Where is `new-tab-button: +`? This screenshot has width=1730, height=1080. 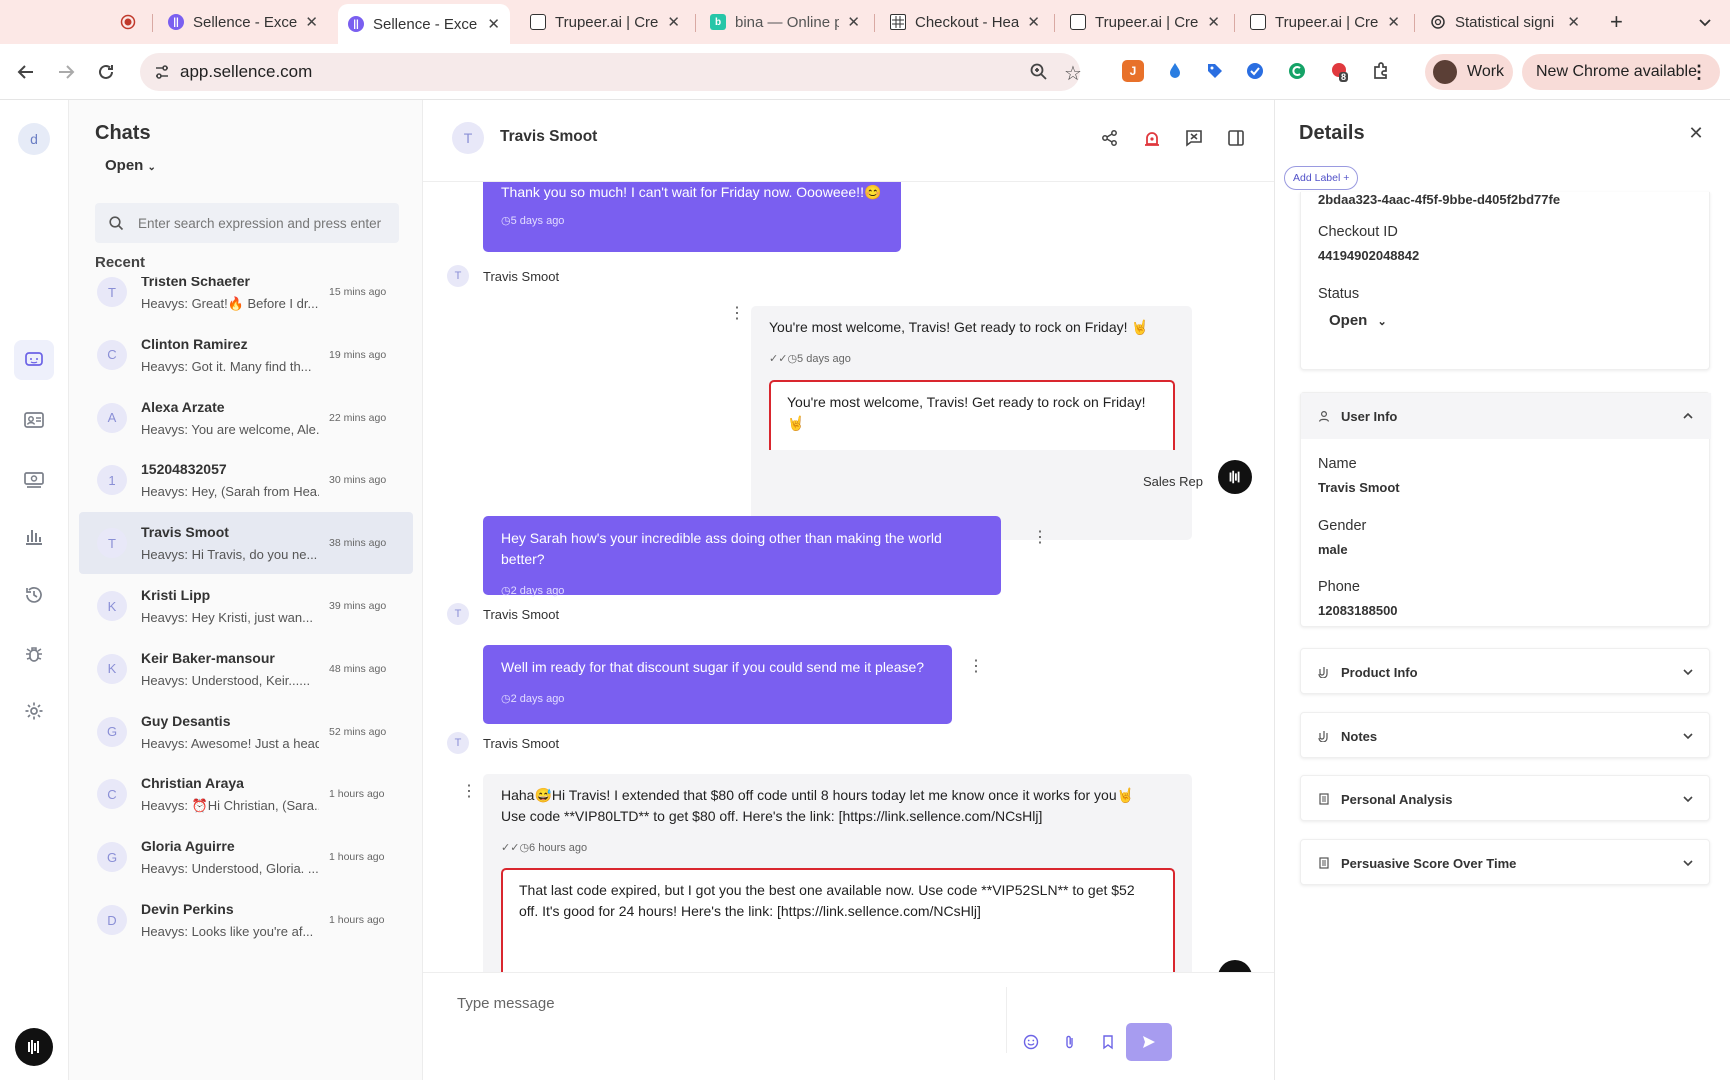 new-tab-button: + is located at coordinates (1615, 22).